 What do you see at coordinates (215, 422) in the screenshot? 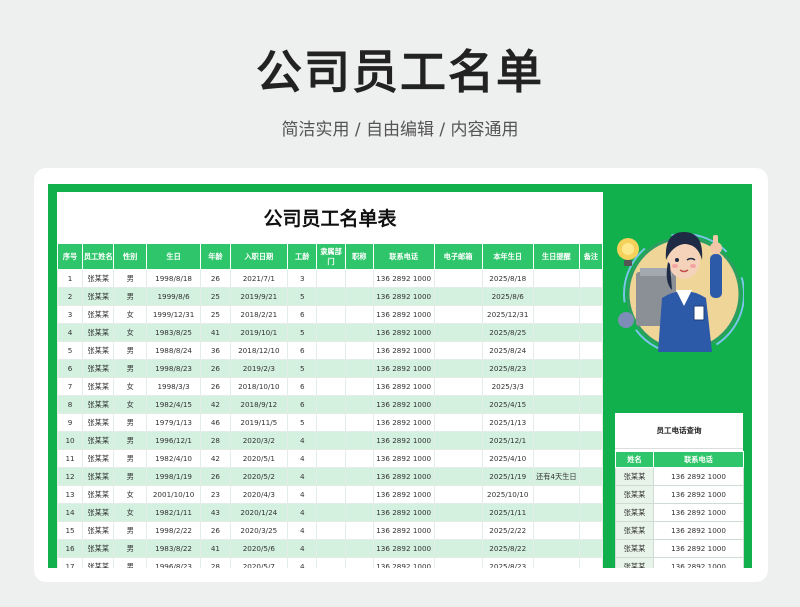
I see `table-cell: 46` at bounding box center [215, 422].